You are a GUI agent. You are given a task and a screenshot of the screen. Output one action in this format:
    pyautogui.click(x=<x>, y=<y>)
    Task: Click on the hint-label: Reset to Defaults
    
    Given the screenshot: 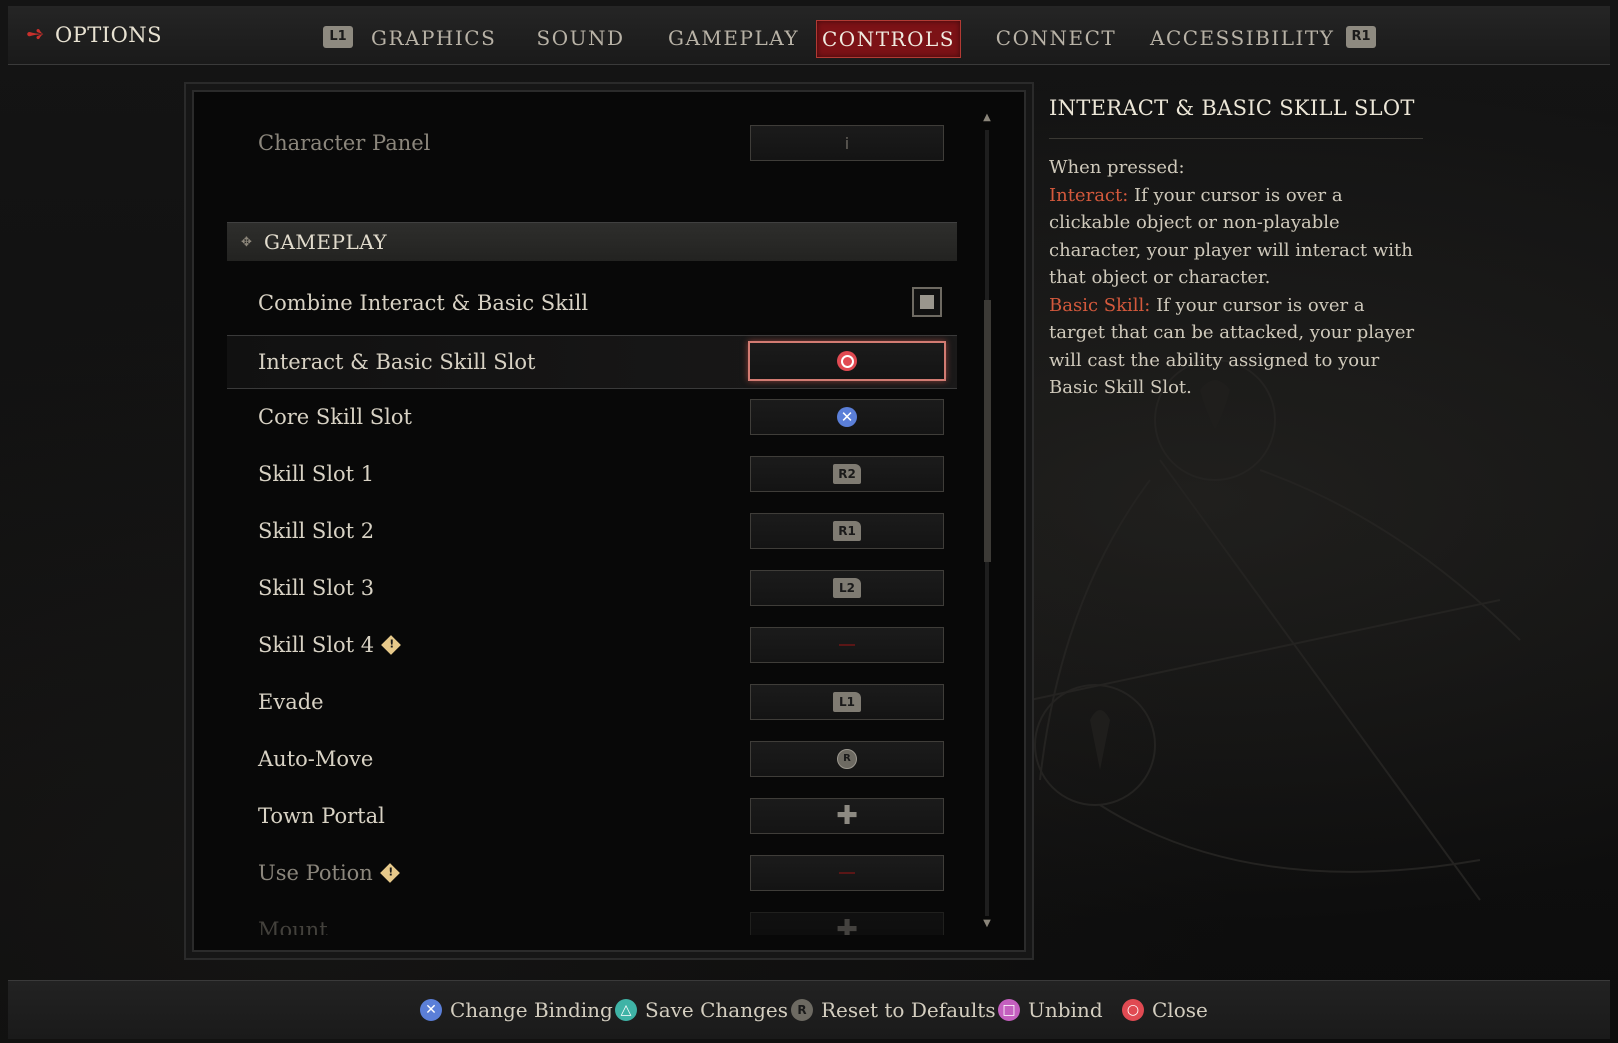 What is the action you would take?
    pyautogui.click(x=908, y=1010)
    